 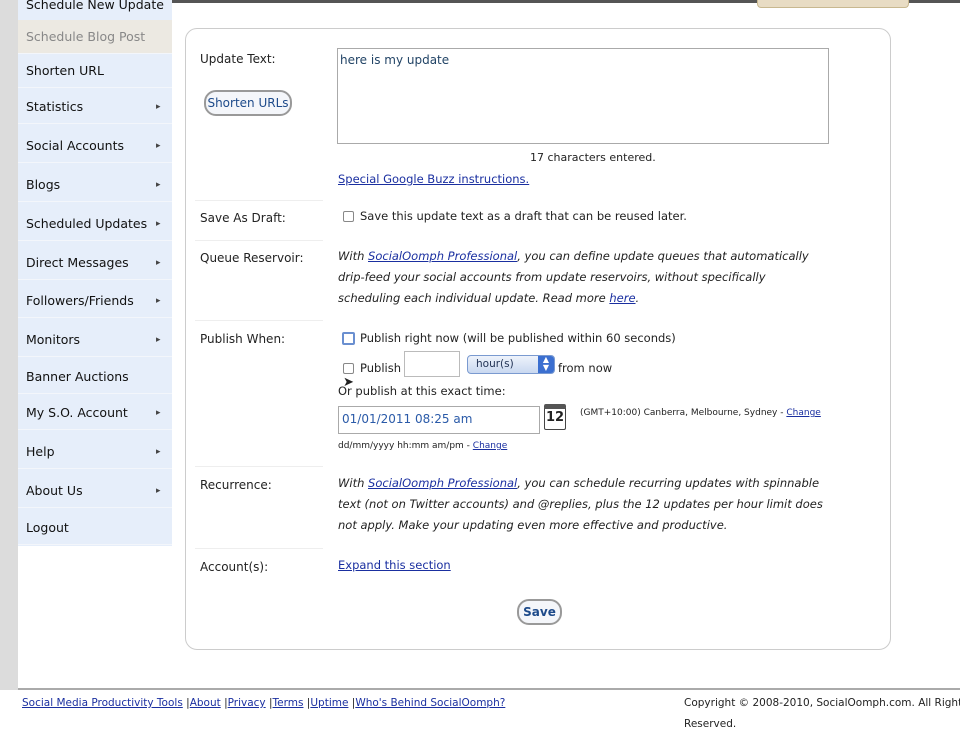 I want to click on datetime-input: 01/01/2011 08:25 am, so click(x=439, y=420).